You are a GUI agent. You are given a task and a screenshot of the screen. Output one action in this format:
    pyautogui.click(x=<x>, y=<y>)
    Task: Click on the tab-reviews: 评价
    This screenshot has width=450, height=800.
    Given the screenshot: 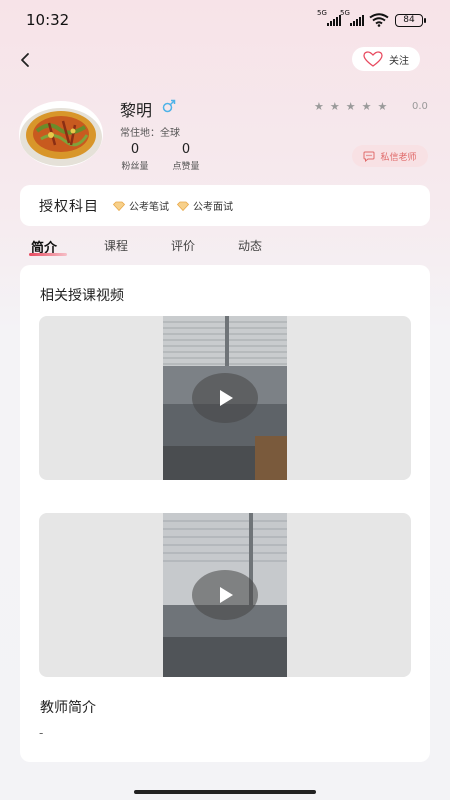 What is the action you would take?
    pyautogui.click(x=183, y=245)
    